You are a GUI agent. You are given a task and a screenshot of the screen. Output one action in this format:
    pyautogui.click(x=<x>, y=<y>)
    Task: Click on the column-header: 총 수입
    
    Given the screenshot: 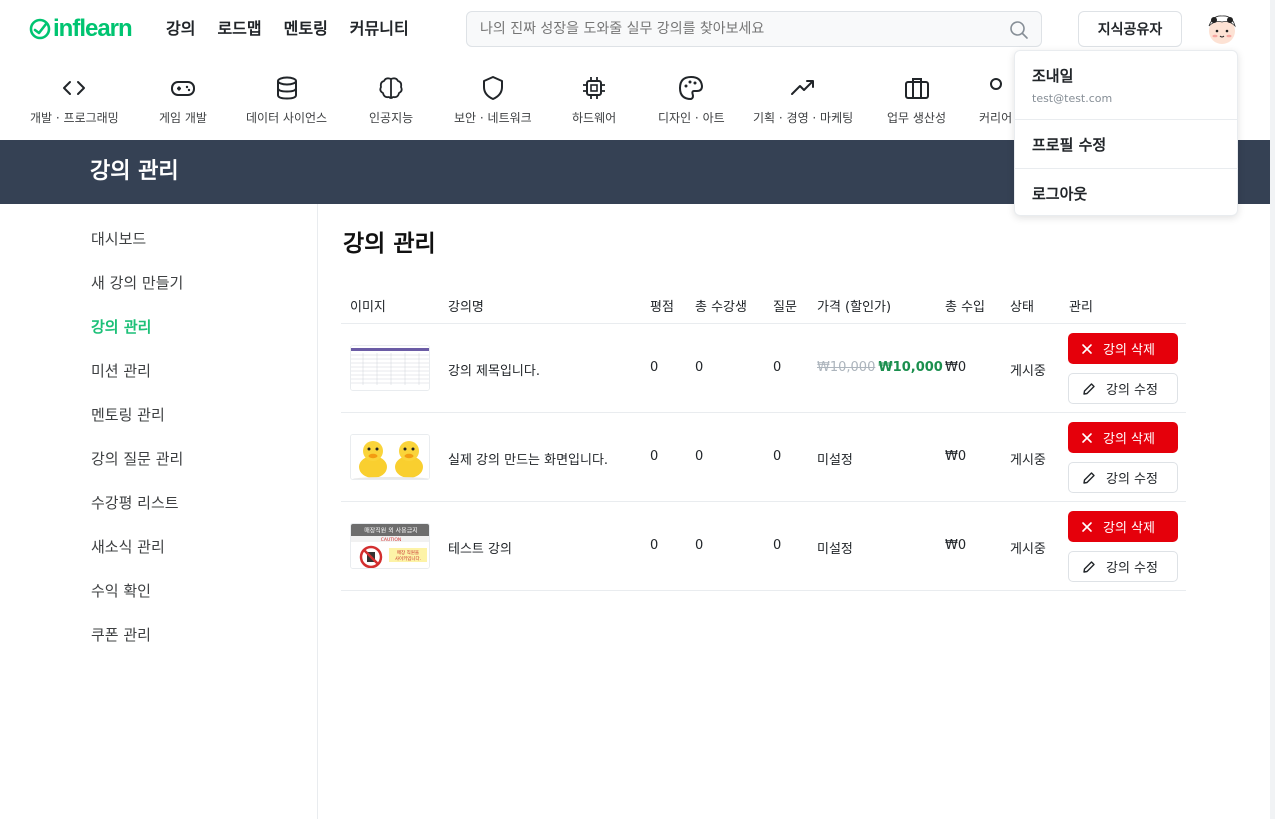 What is the action you would take?
    pyautogui.click(x=965, y=307)
    